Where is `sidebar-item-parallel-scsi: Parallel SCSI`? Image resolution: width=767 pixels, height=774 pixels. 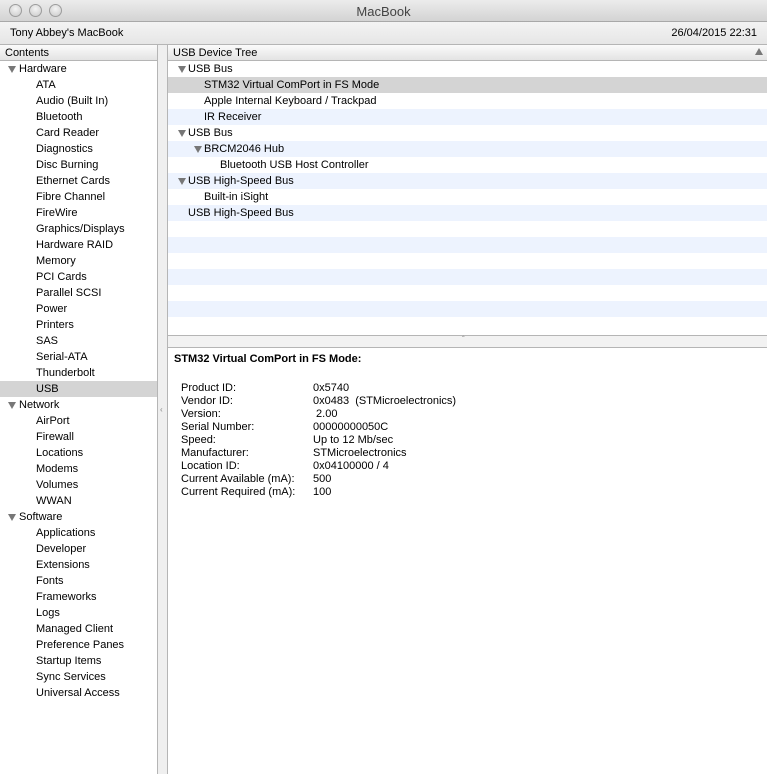
sidebar-item-parallel-scsi: Parallel SCSI is located at coordinates (78, 293).